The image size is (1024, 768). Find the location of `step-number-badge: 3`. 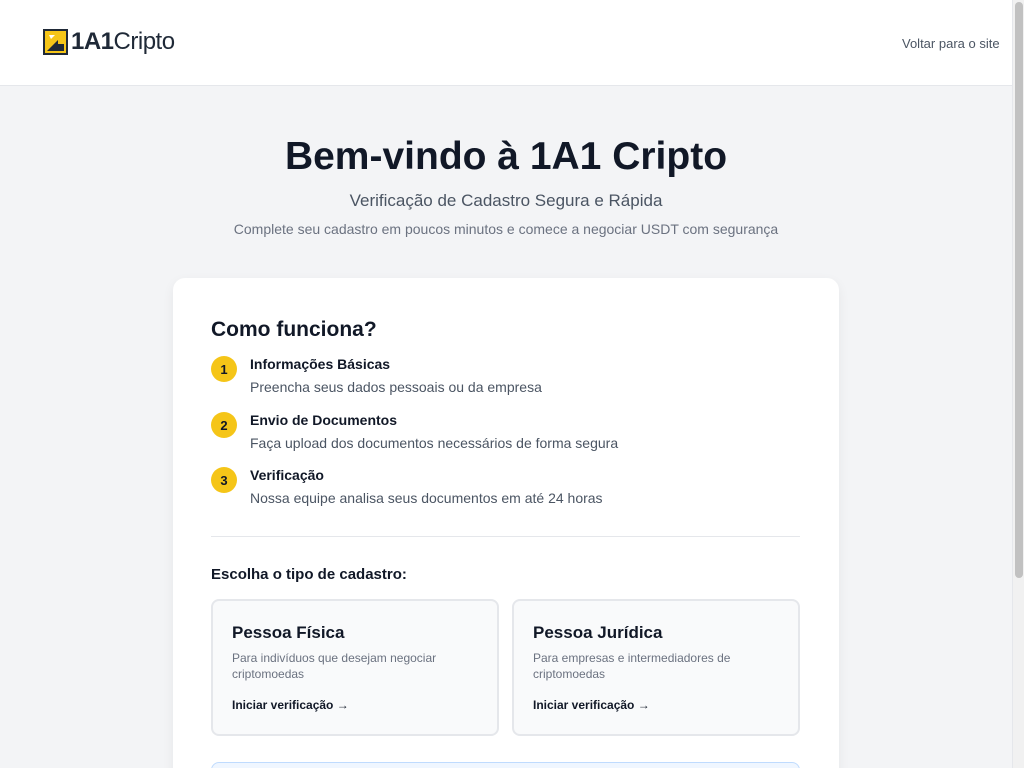

step-number-badge: 3 is located at coordinates (224, 480).